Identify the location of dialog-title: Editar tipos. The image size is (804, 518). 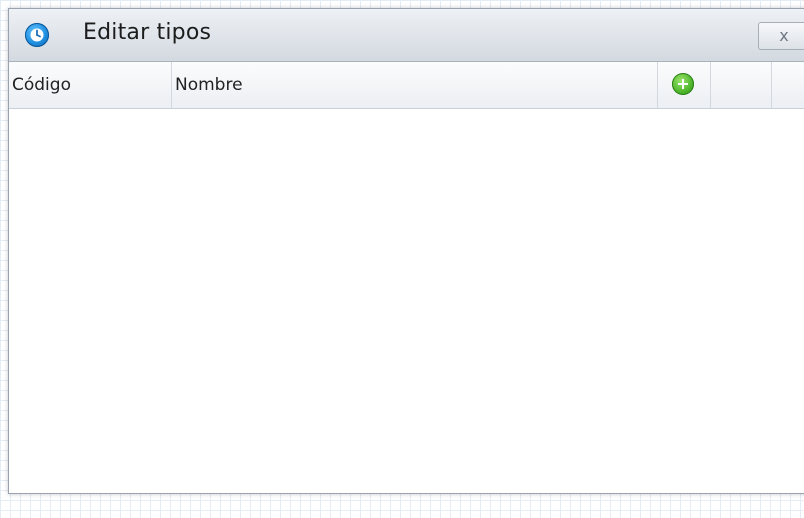
(147, 32).